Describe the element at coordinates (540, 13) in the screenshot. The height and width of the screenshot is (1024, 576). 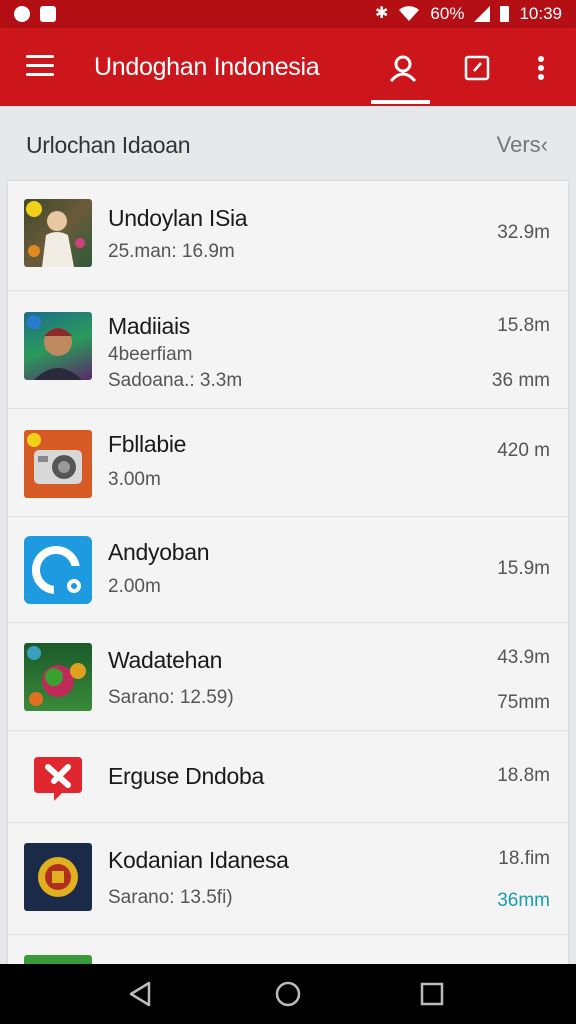
I see `clock: 10:39` at that location.